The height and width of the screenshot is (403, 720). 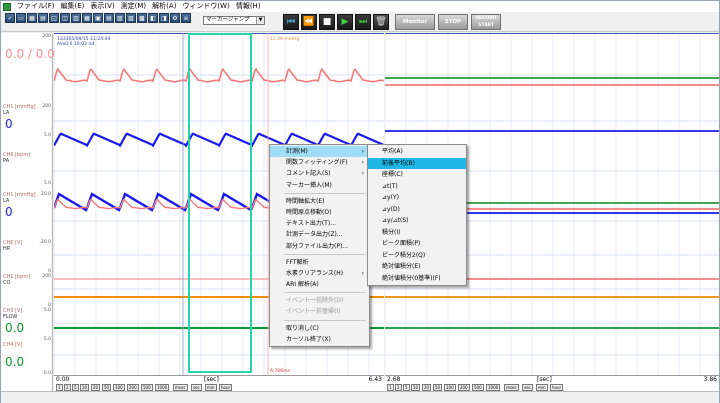 I want to click on menu-file: ファイル(F), so click(x=36, y=6).